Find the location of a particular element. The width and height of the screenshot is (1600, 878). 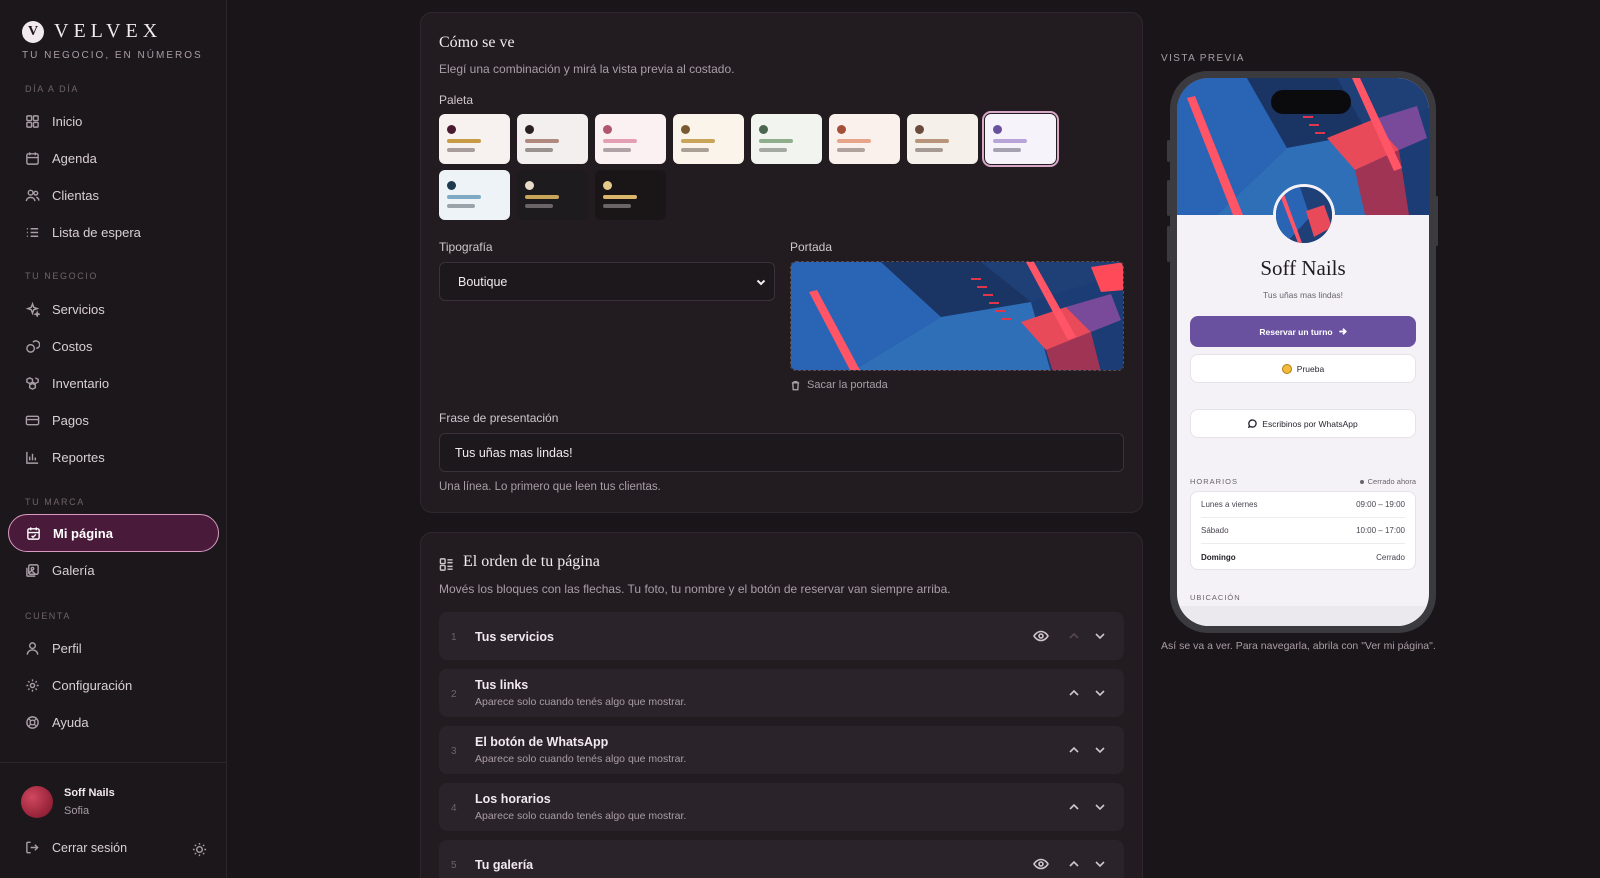

logout-button: Cerrar sesión is located at coordinates (76, 847).